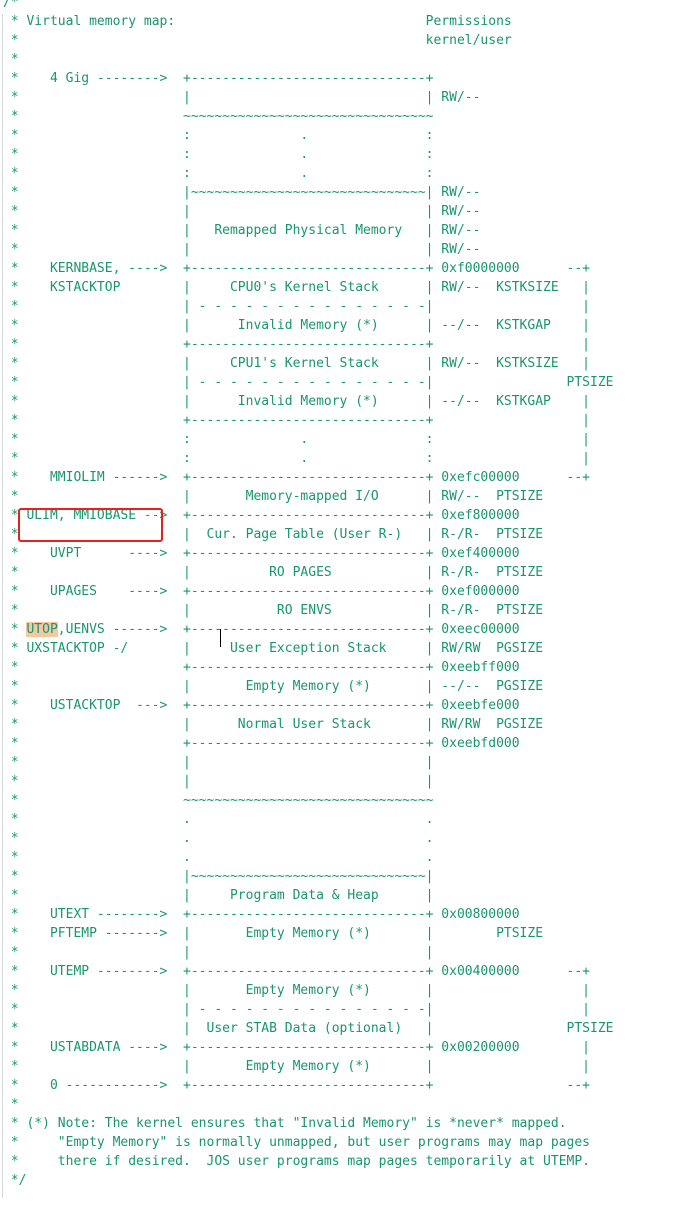  What do you see at coordinates (257, 21) in the screenshot?
I see `code-line: * Virtual memory map: Permissions` at bounding box center [257, 21].